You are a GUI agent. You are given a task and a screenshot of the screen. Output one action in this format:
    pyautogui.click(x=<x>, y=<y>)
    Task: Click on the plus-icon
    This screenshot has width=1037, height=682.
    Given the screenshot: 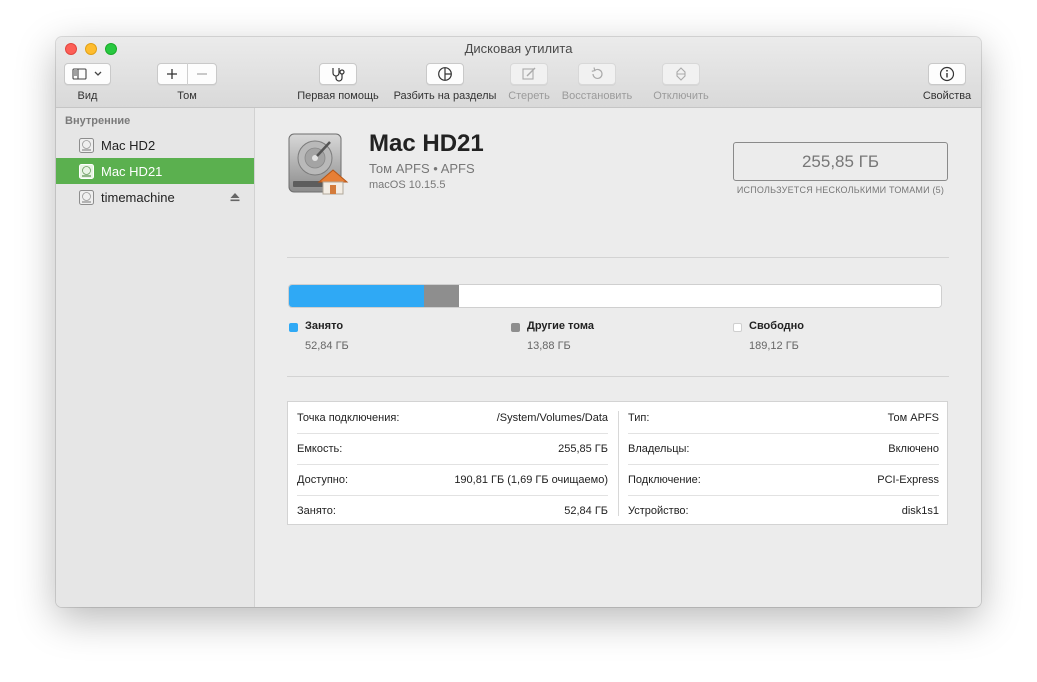 What is the action you would take?
    pyautogui.click(x=172, y=74)
    